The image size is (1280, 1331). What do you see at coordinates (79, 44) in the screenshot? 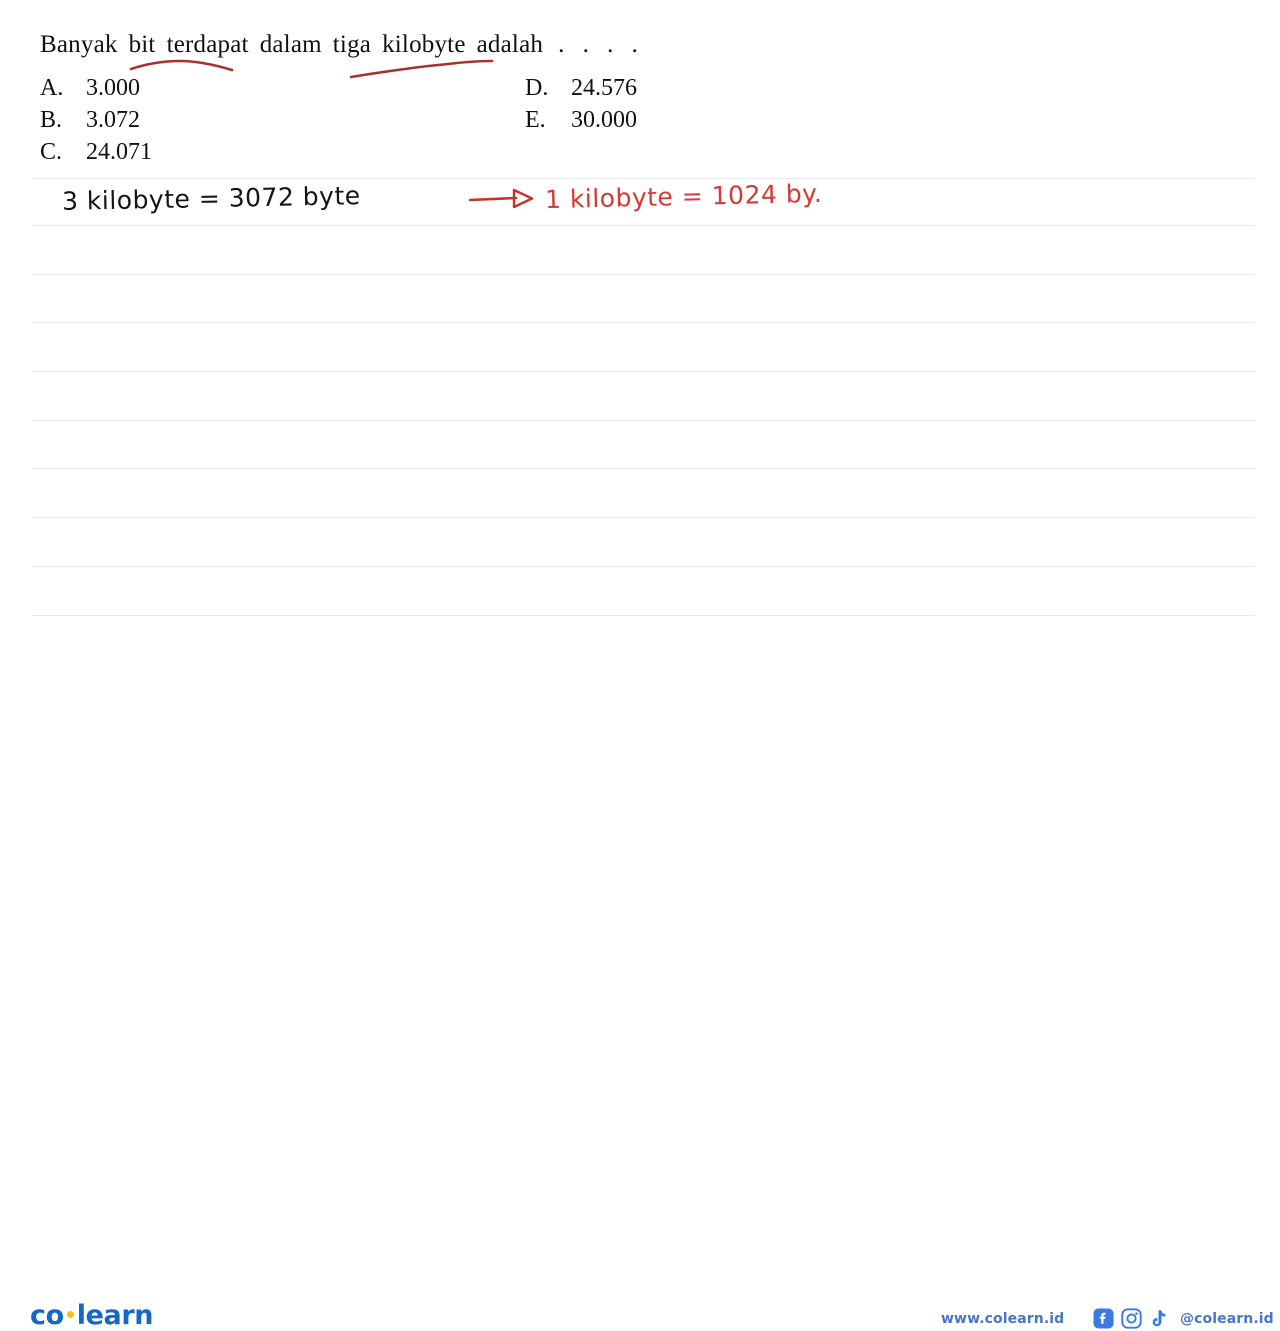
I see `question-word-banyak: Banyak` at bounding box center [79, 44].